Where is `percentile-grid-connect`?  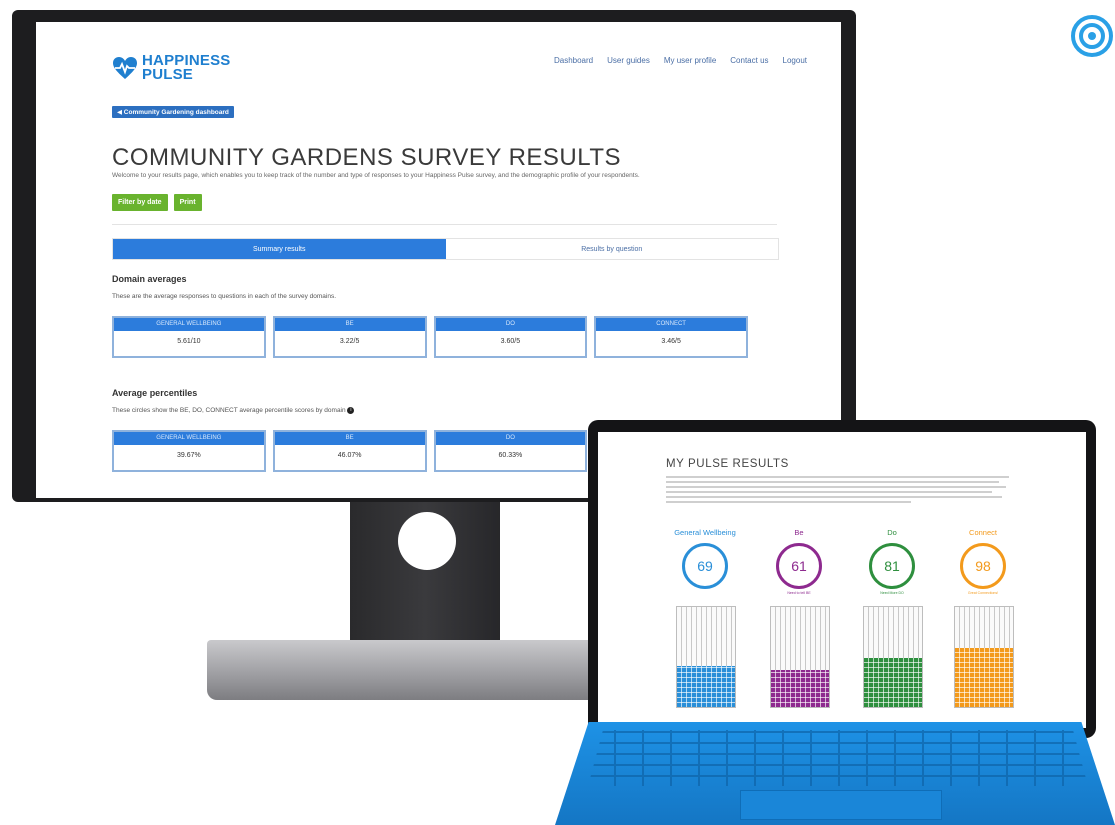 percentile-grid-connect is located at coordinates (984, 657).